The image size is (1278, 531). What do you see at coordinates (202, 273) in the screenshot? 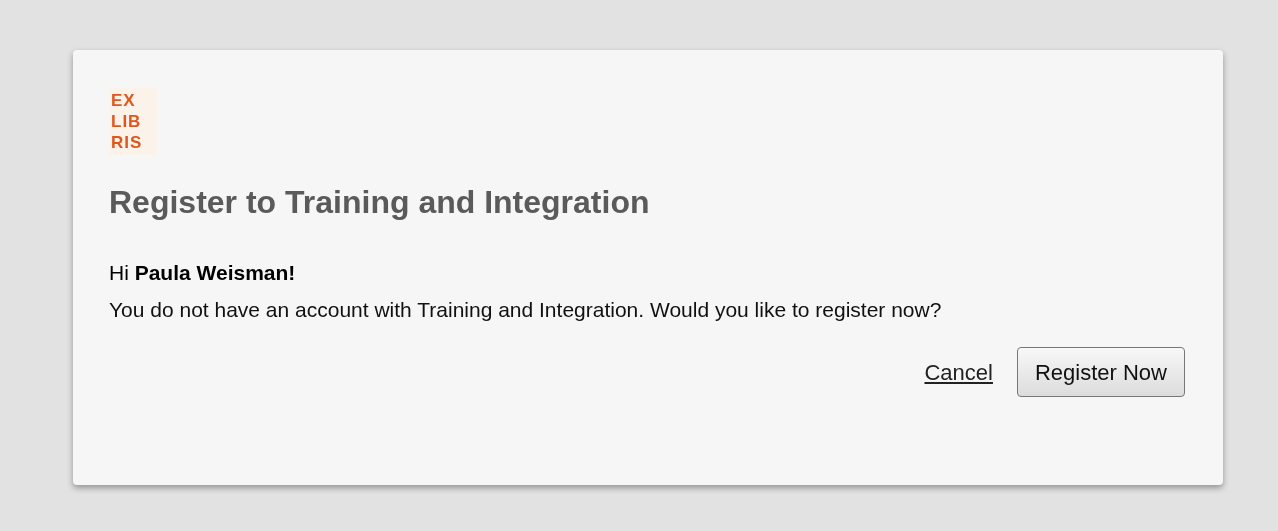
I see `greeting-text: Hi Paula Weisman!` at bounding box center [202, 273].